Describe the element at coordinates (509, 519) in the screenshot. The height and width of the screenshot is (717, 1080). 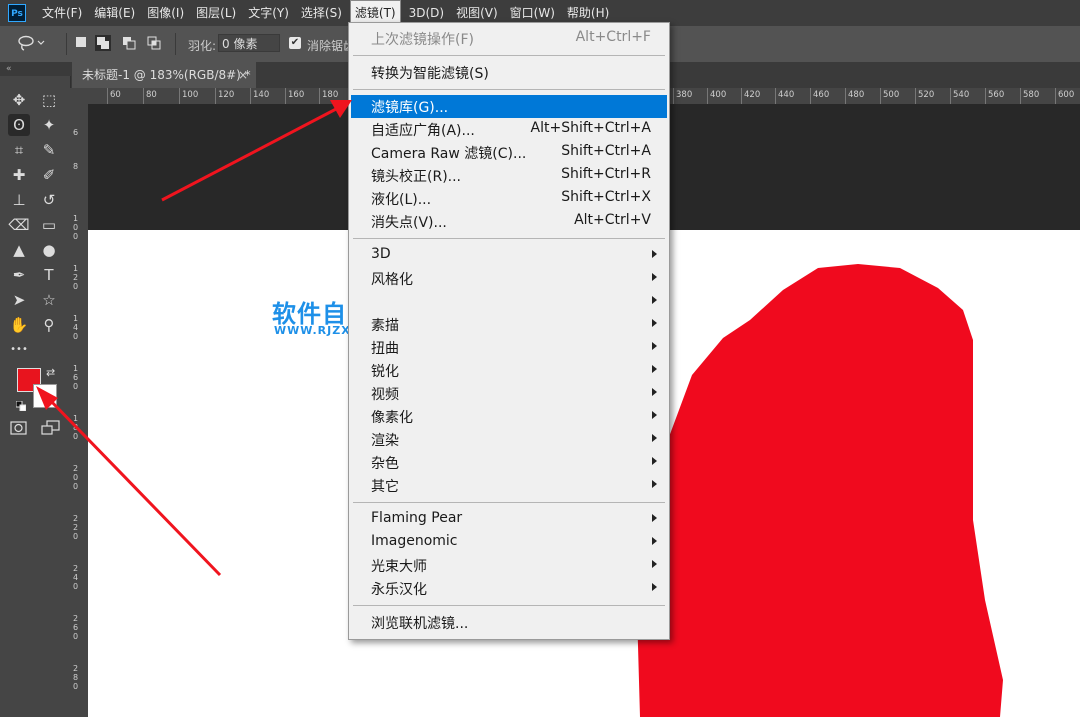
I see `filter-menu-item: Flaming Pear` at that location.